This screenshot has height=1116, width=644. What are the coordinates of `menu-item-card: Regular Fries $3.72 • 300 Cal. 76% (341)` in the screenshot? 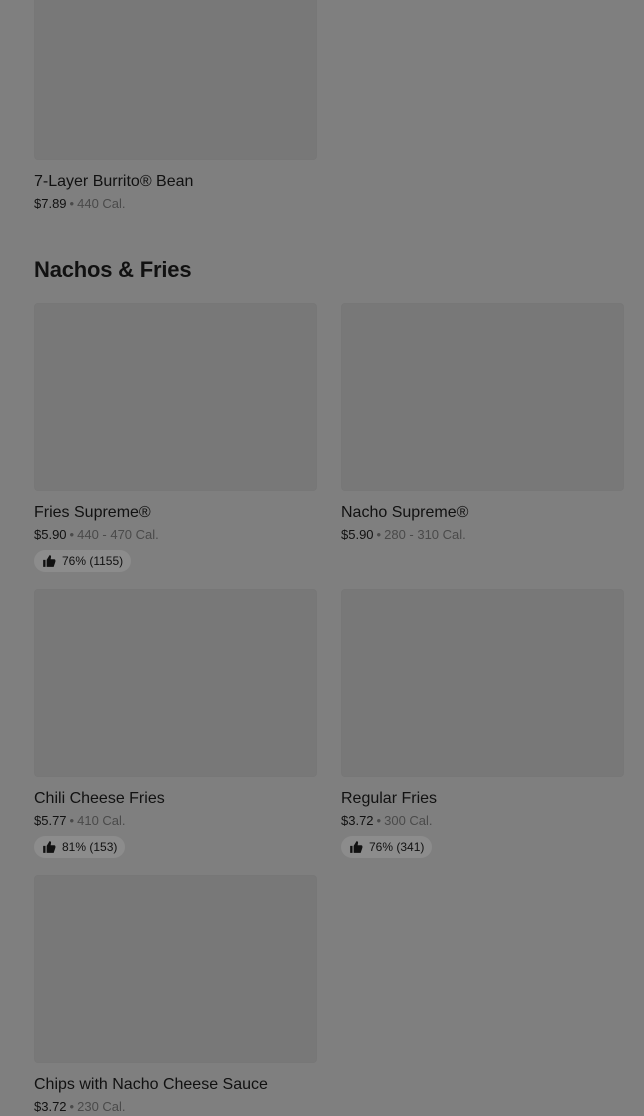 It's located at (482, 724).